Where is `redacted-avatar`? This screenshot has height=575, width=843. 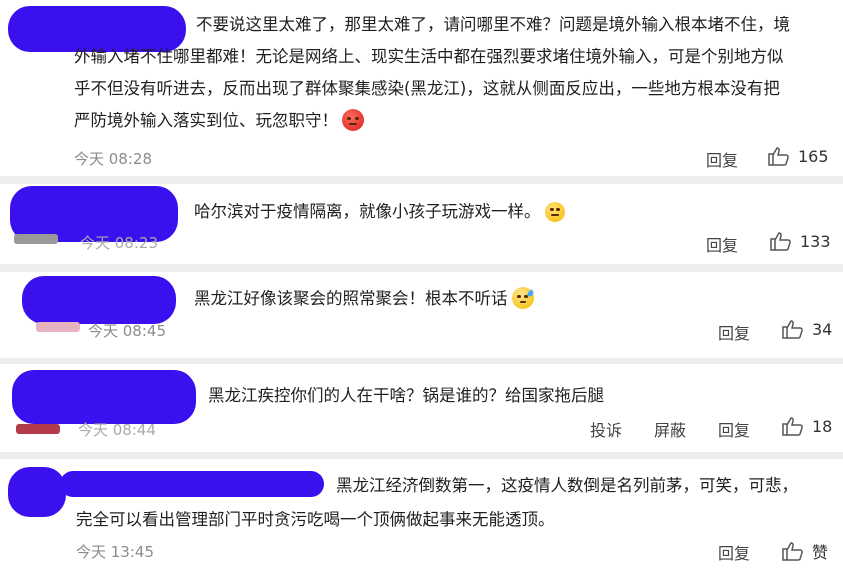 redacted-avatar is located at coordinates (37, 492).